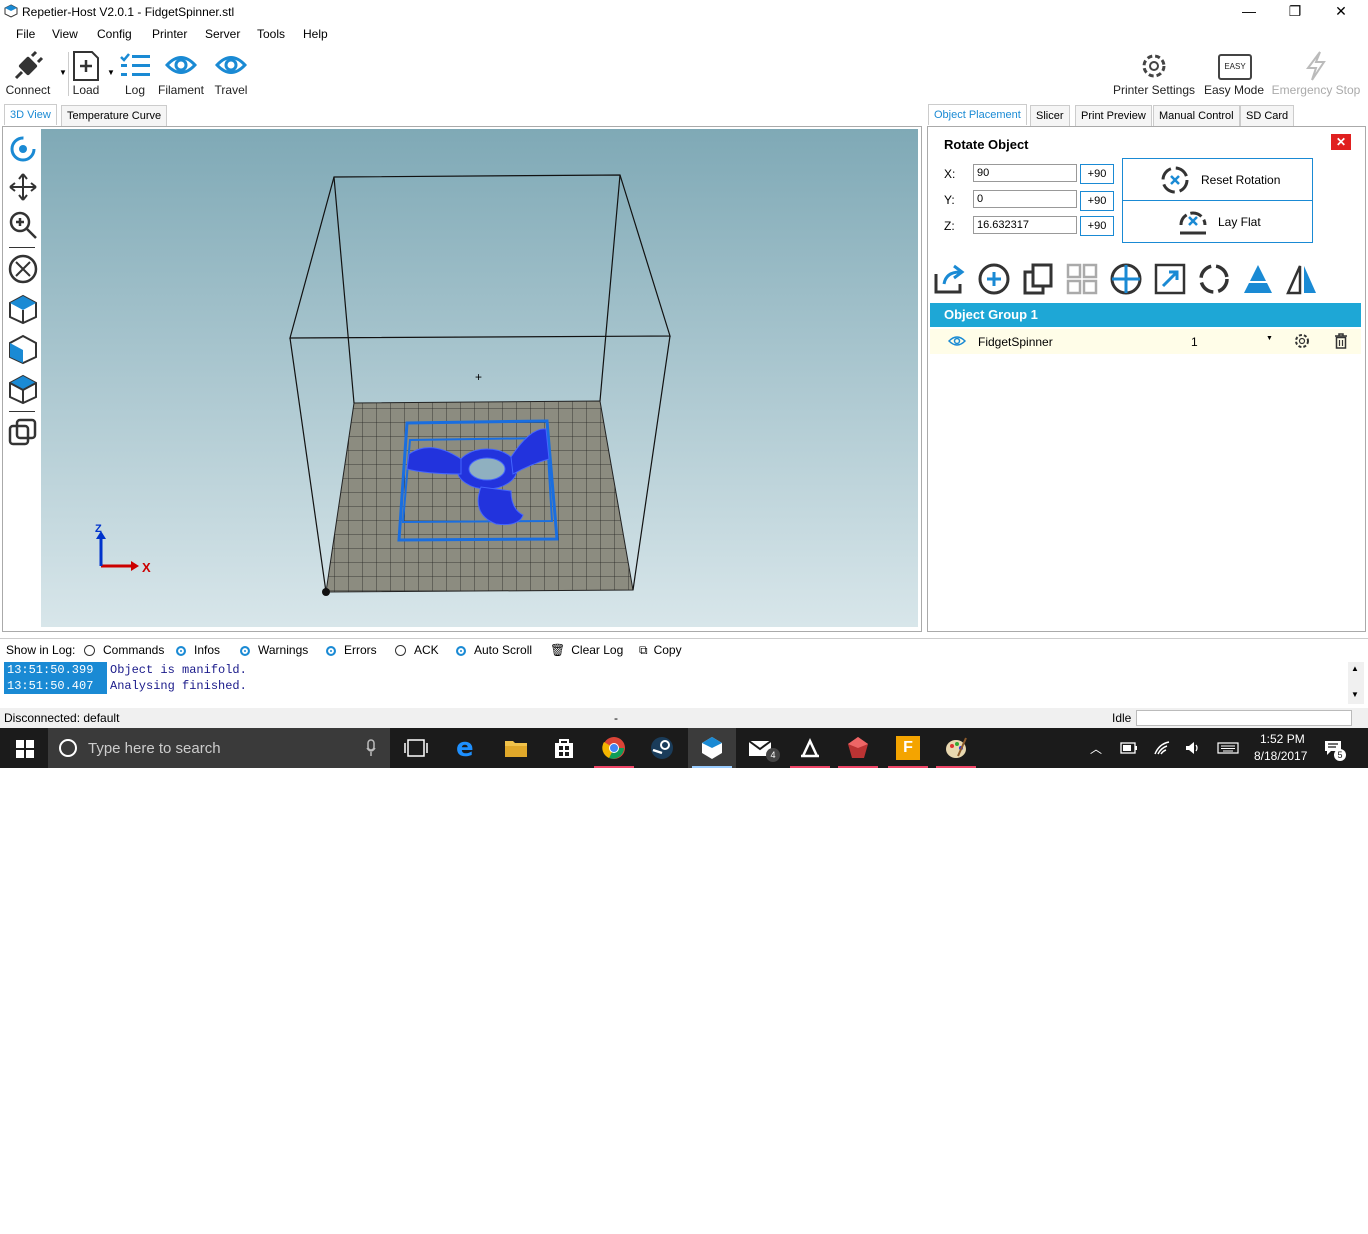 This screenshot has width=1368, height=1234. I want to click on menu-file: File, so click(25, 34).